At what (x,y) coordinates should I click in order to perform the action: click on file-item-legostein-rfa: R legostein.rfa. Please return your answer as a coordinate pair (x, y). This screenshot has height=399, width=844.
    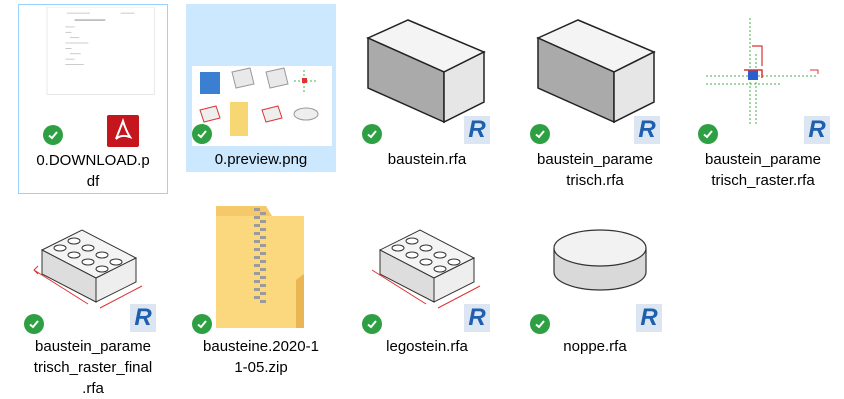
    Looking at the image, I should click on (427, 301).